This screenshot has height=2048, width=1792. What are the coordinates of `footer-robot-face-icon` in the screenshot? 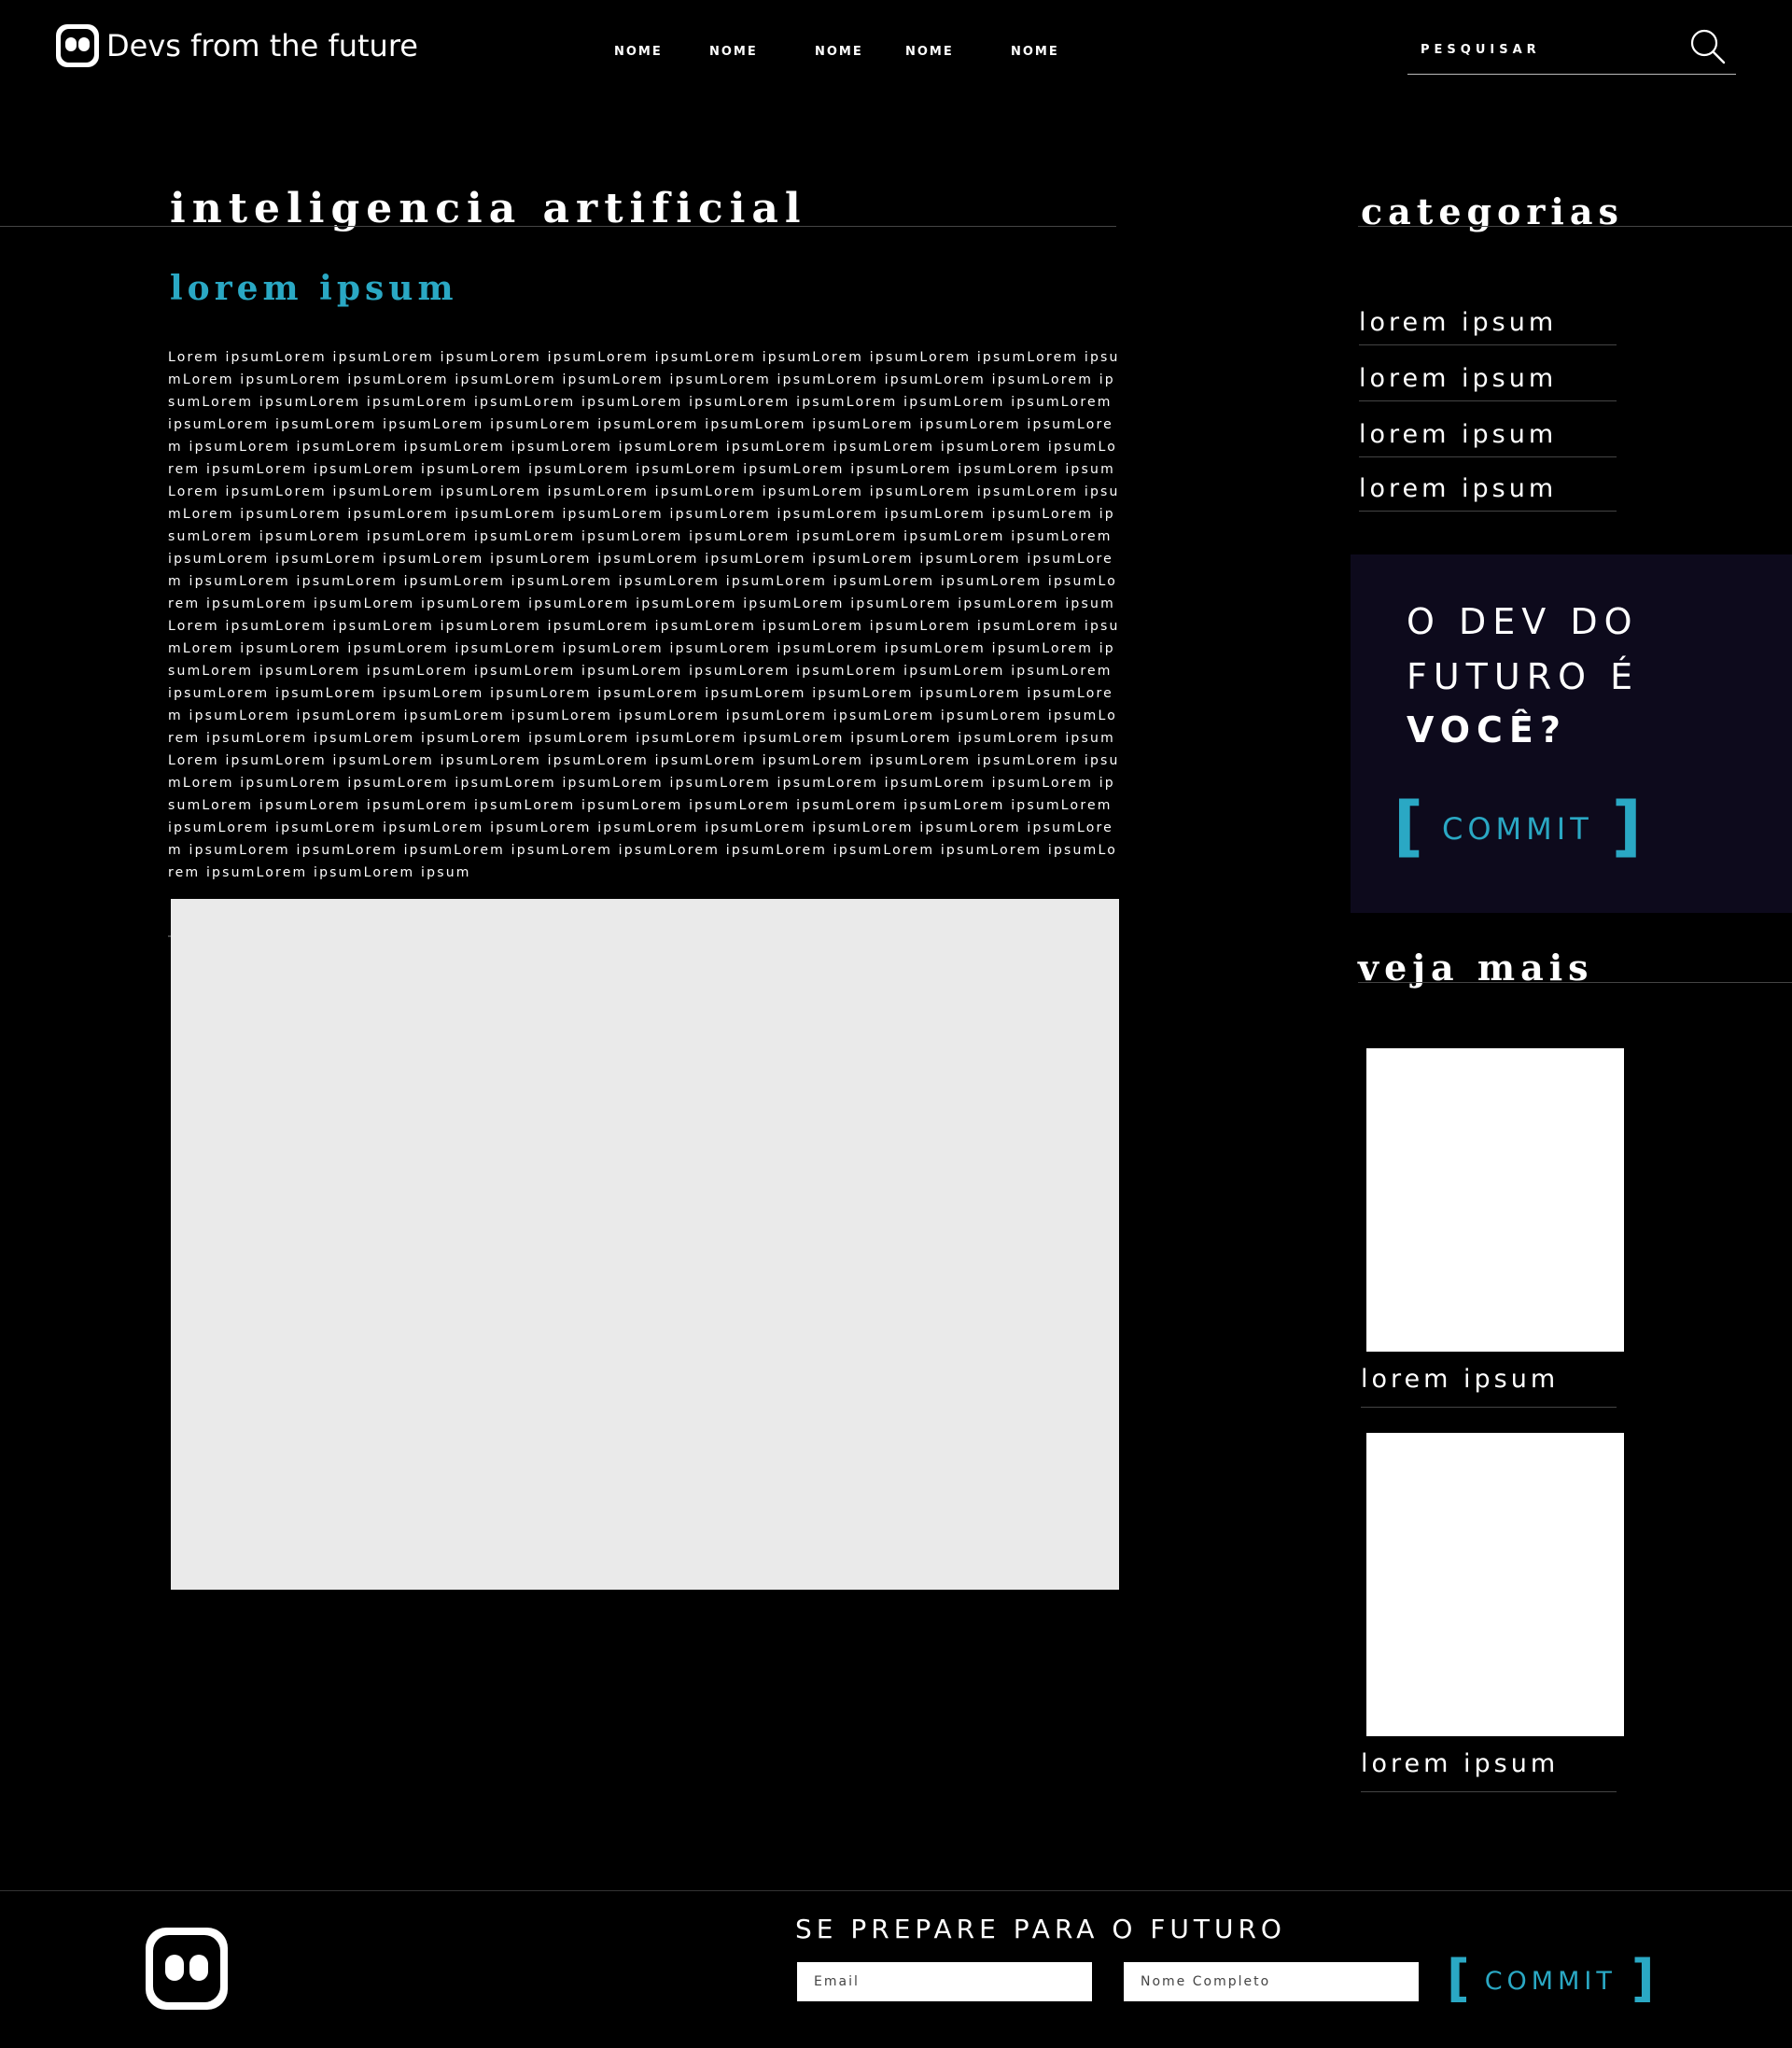 It's located at (187, 1969).